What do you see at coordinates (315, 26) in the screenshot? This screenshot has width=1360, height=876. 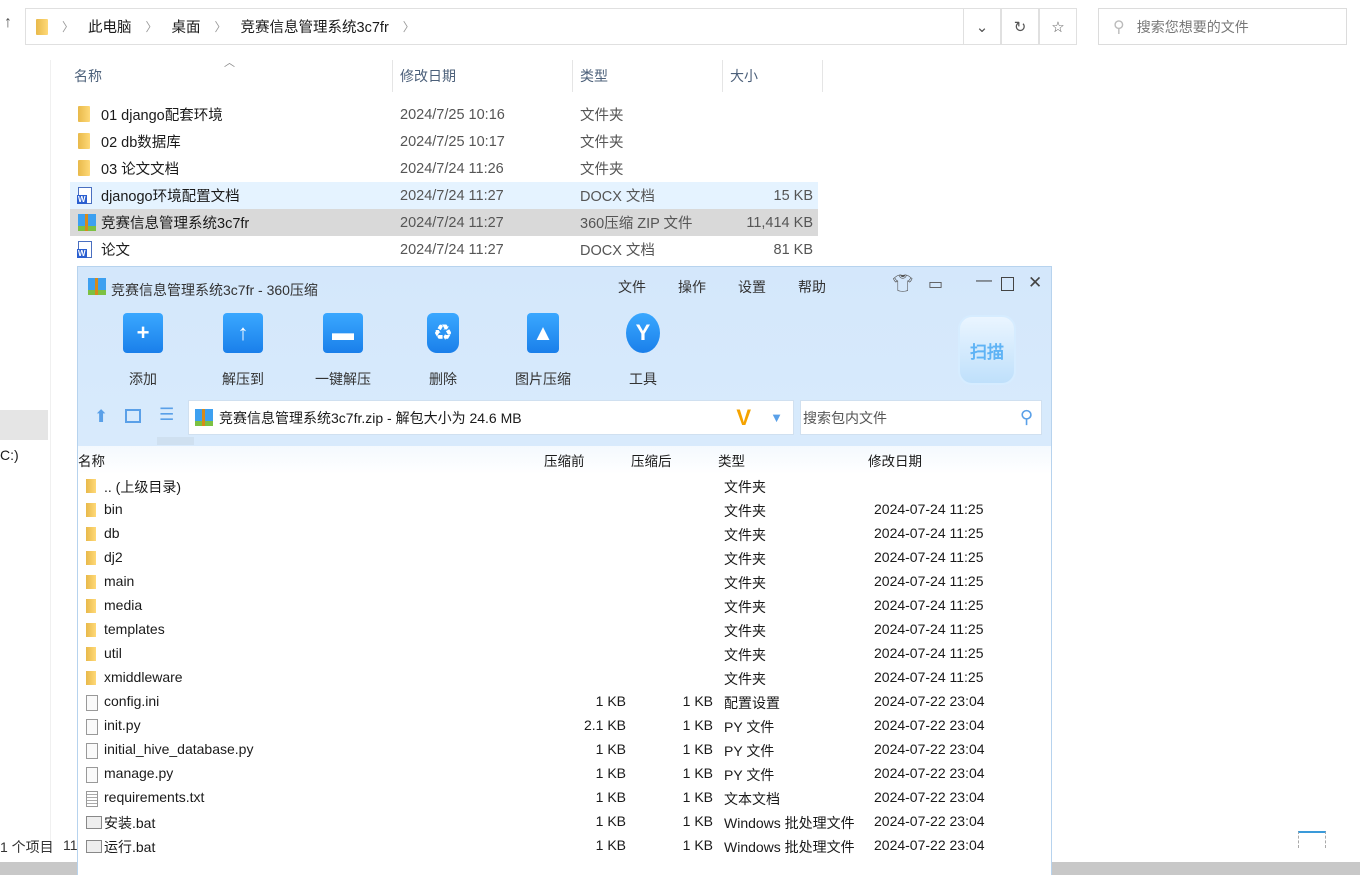 I see `breadcrumb-folder: 竞赛信息管理系统3c7fr` at bounding box center [315, 26].